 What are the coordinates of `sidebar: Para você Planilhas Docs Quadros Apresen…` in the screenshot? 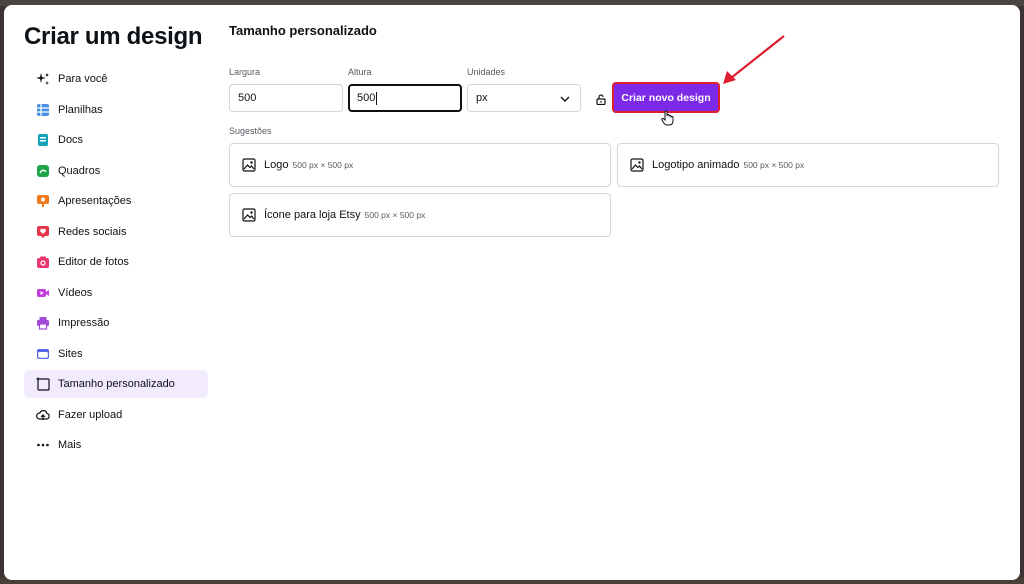 It's located at (116, 263).